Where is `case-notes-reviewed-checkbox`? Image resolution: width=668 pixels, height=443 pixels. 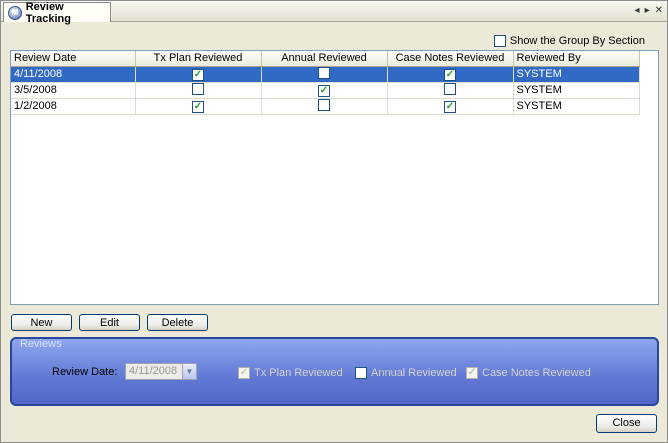
case-notes-reviewed-checkbox is located at coordinates (450, 88).